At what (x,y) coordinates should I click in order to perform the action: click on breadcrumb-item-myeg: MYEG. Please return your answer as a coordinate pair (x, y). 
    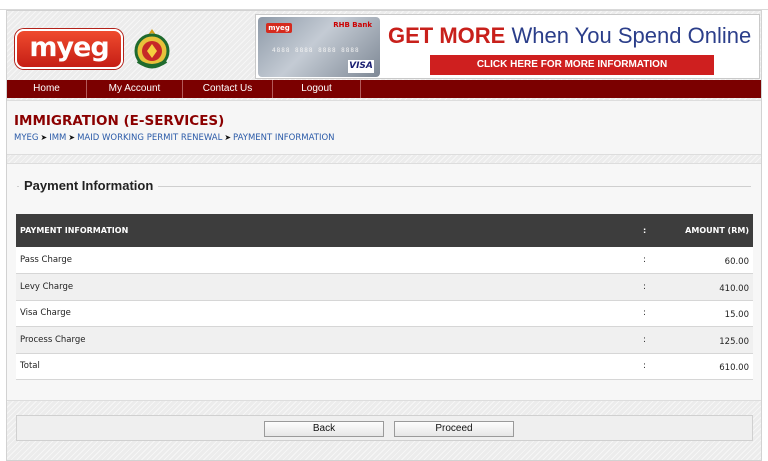
    Looking at the image, I should click on (26, 138).